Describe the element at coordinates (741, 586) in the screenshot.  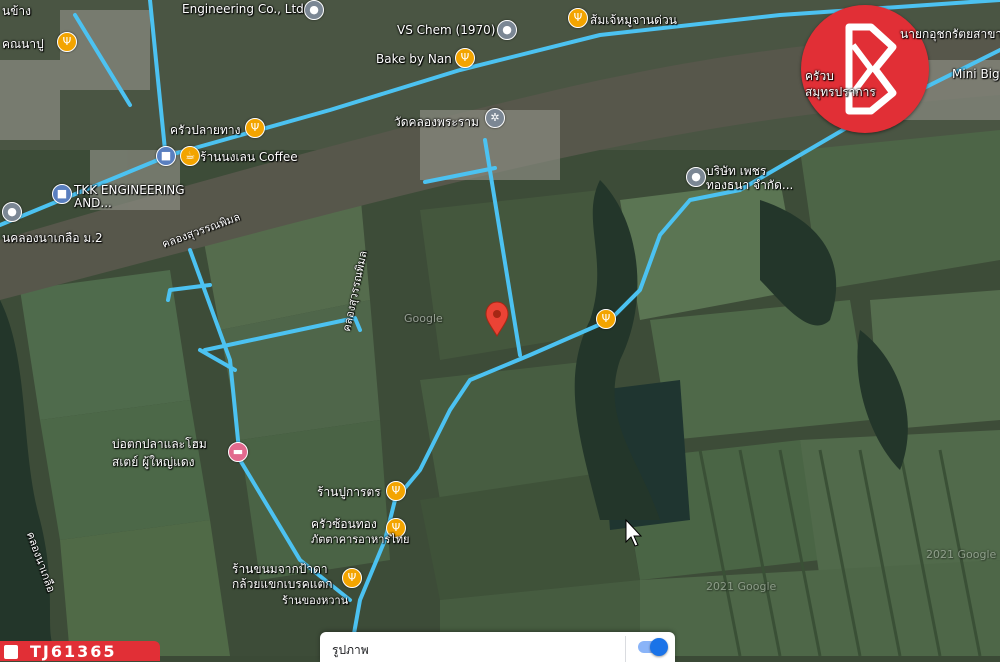
I see `map-copyright-1: 2021 Google` at that location.